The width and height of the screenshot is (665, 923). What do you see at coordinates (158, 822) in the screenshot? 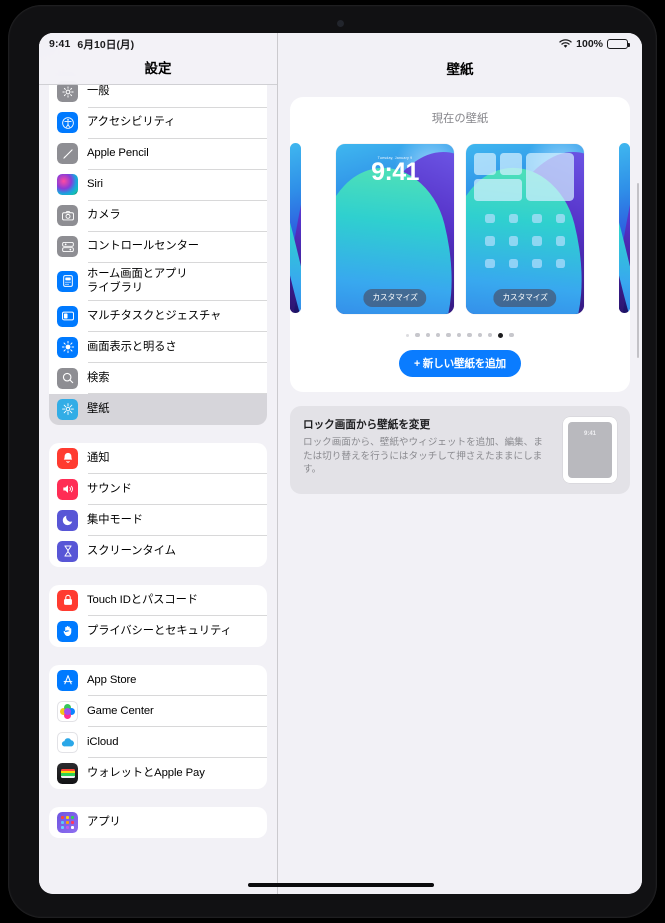
I see `sidebar-item-apps-grid: アプリ` at bounding box center [158, 822].